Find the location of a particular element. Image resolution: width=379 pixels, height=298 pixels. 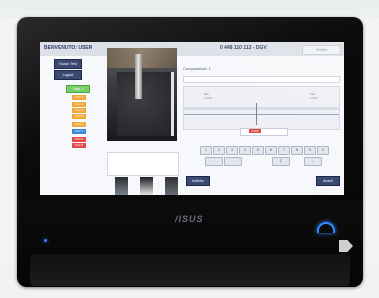

keypad-key: 4 is located at coordinates (245, 150).